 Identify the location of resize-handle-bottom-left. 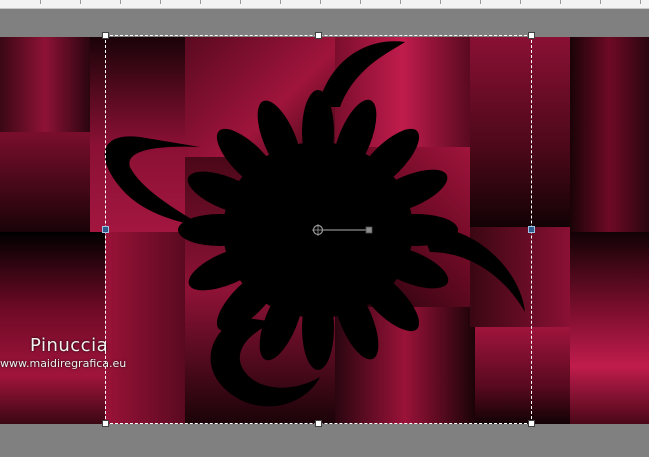
(105, 423).